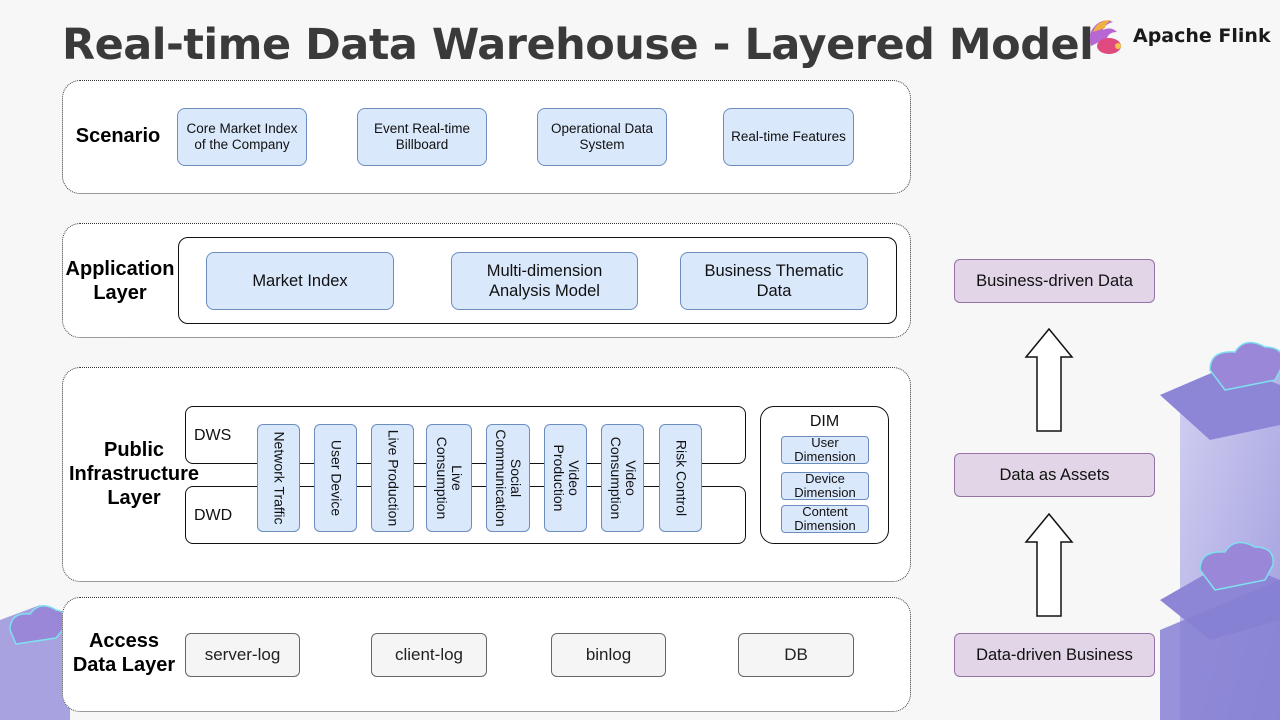 Image resolution: width=1280 pixels, height=720 pixels. I want to click on scenario-layer-label: Scenario, so click(118, 136).